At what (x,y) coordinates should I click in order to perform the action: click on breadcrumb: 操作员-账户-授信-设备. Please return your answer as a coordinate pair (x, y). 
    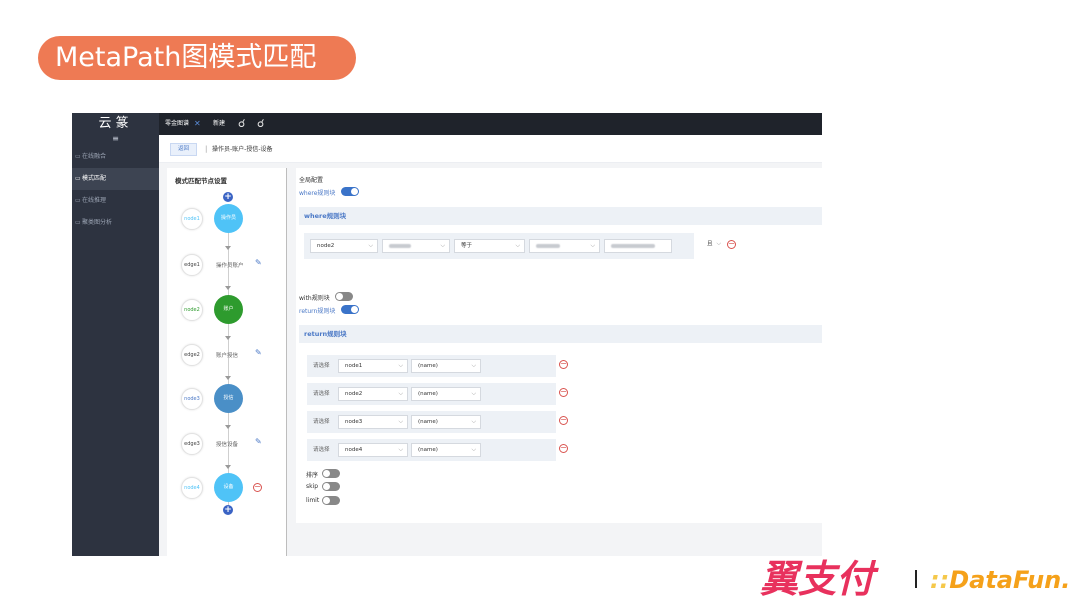
    Looking at the image, I should click on (242, 149).